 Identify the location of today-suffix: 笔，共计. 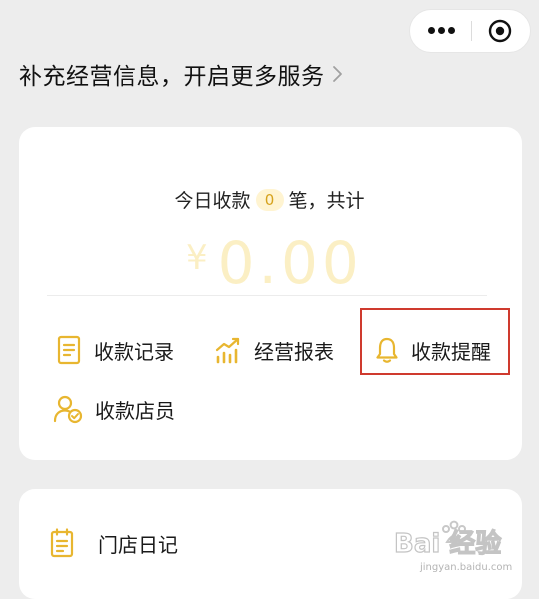
(326, 201).